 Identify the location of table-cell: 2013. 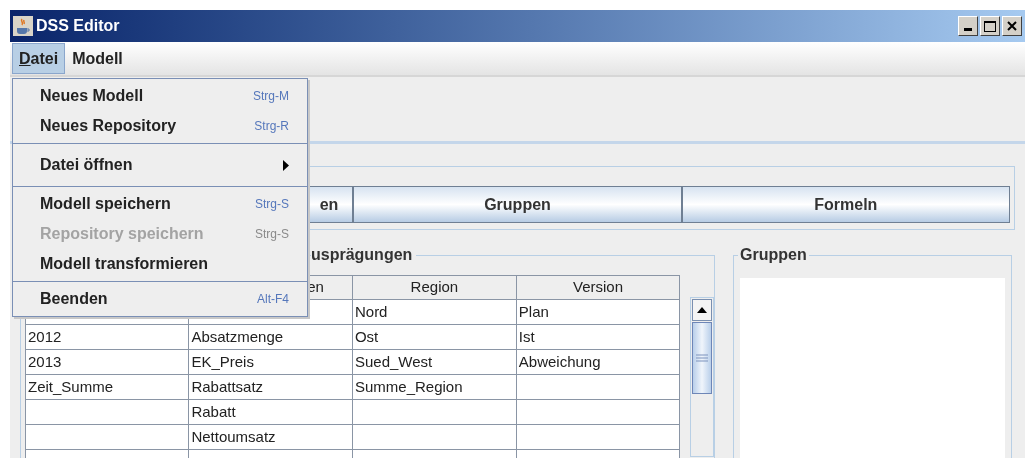
(107, 362).